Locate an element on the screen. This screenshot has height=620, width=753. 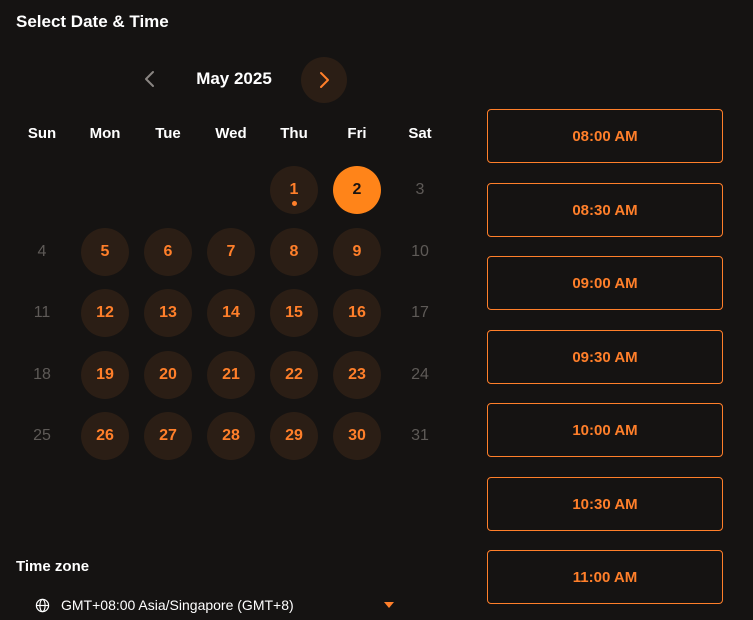
day-label: 20 is located at coordinates (168, 374).